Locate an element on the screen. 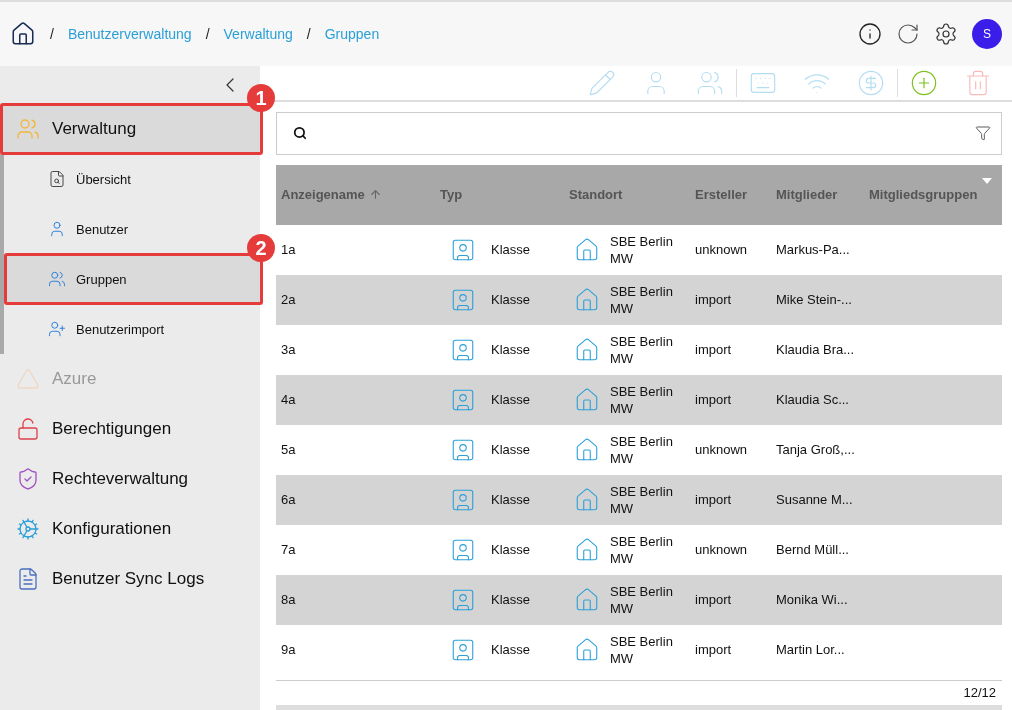 The width and height of the screenshot is (1012, 710). table-cell-text: 7a is located at coordinates (288, 550).